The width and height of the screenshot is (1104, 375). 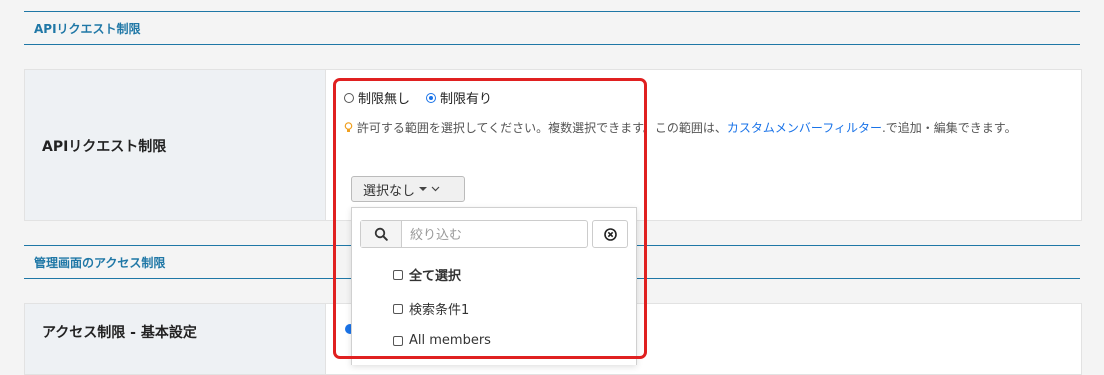 I want to click on radio-limit: 制限有り, so click(x=459, y=97).